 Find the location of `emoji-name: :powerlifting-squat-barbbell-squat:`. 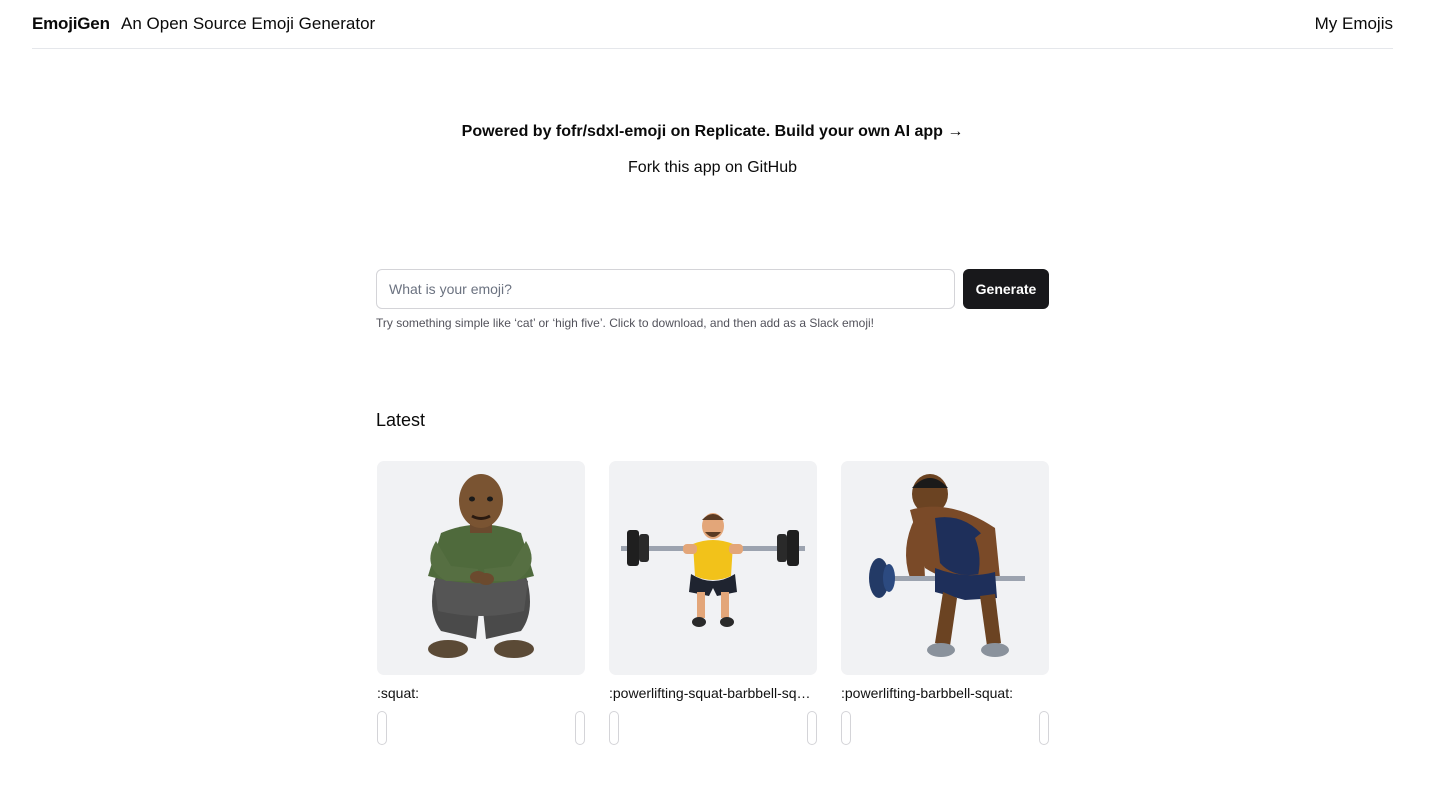

emoji-name: :powerlifting-squat-barbbell-squat: is located at coordinates (713, 693).